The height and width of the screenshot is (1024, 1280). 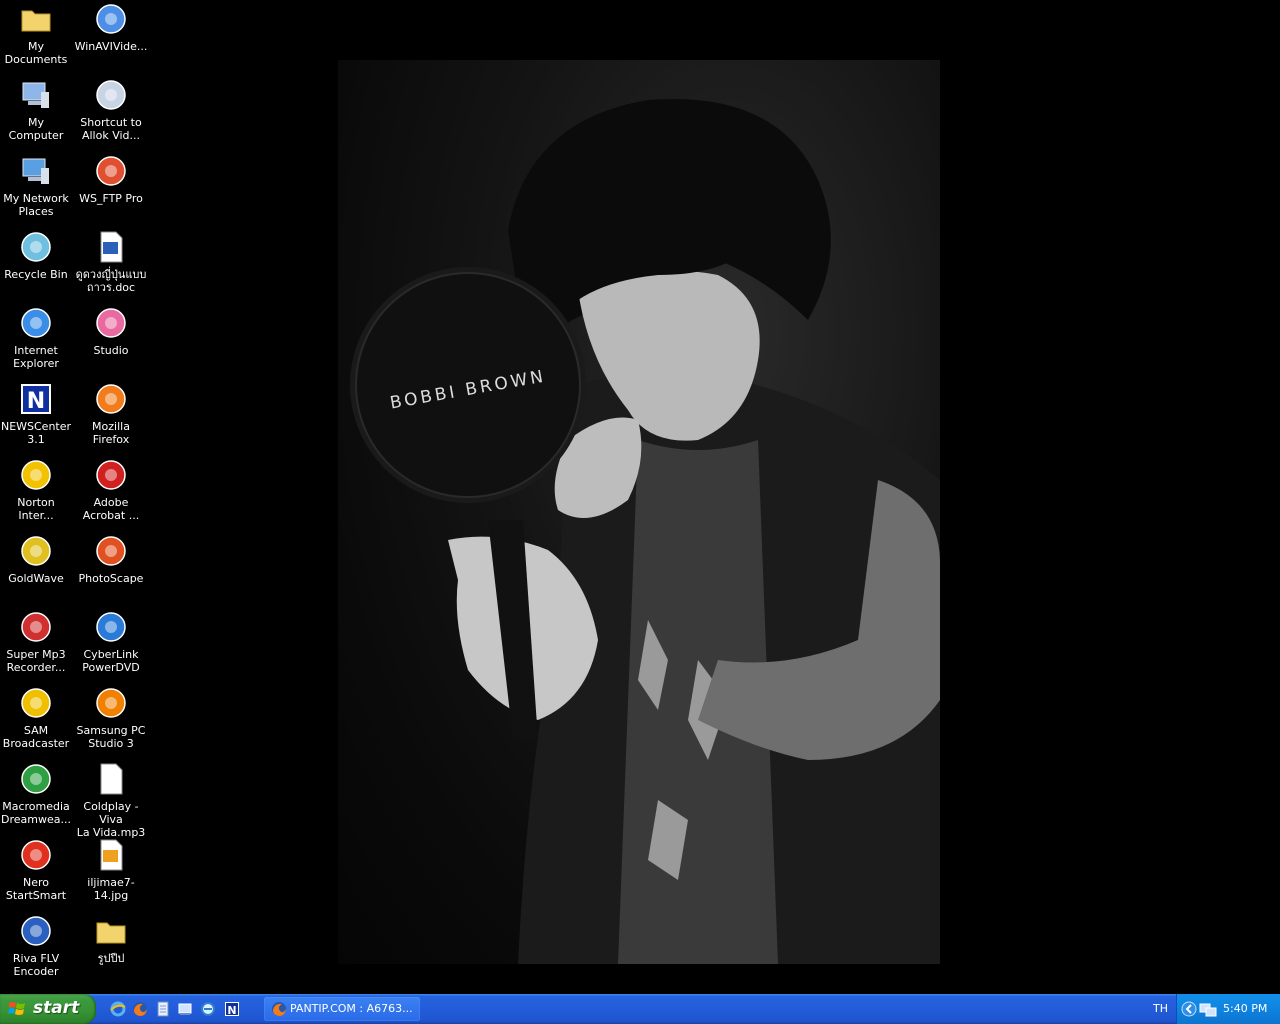 What do you see at coordinates (111, 323) in the screenshot?
I see `studio-icon` at bounding box center [111, 323].